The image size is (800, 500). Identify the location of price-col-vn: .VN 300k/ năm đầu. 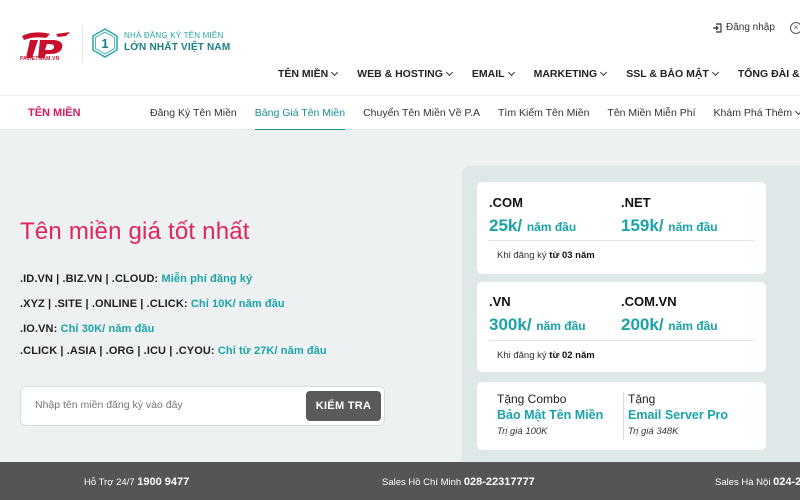
(537, 314).